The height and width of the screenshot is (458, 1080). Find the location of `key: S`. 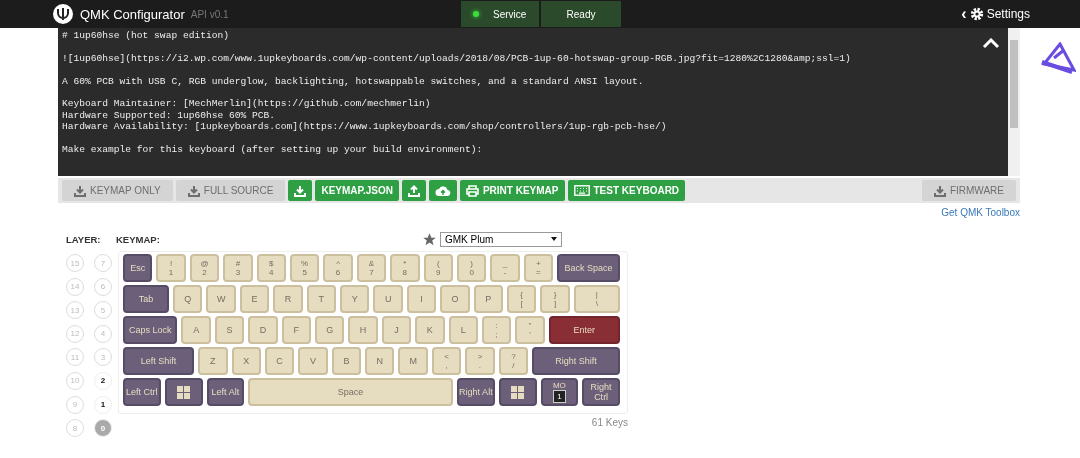

key: S is located at coordinates (229, 330).